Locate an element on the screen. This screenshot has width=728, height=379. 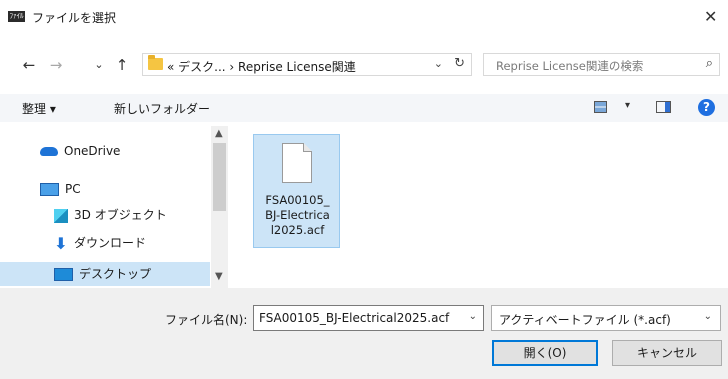
folder-icon is located at coordinates (155, 62).